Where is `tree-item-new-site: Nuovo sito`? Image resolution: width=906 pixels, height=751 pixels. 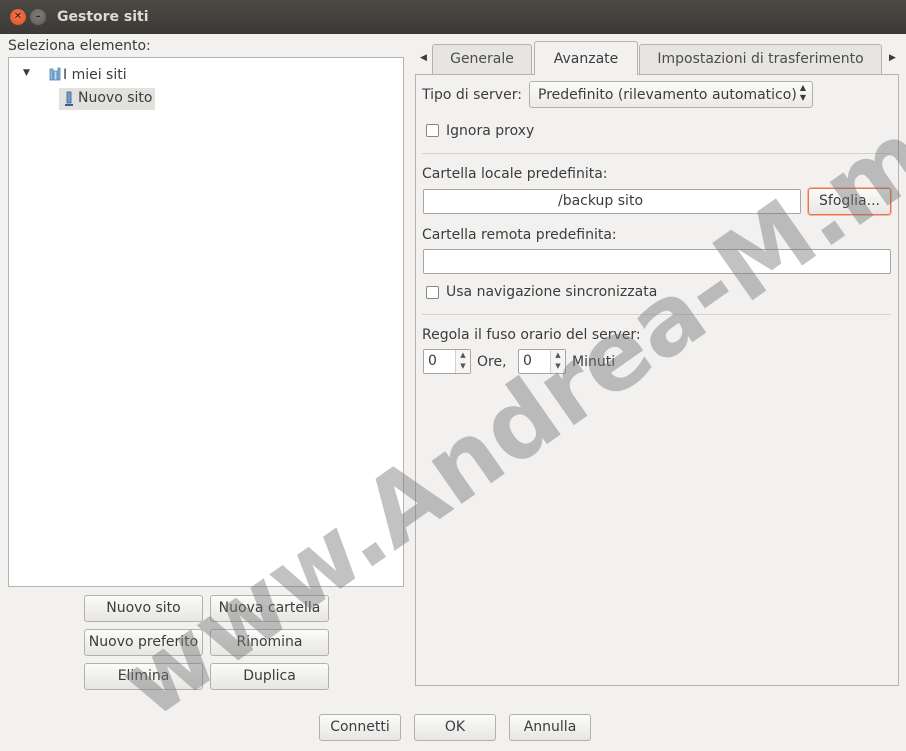
tree-item-new-site: Nuovo sito is located at coordinates (107, 99).